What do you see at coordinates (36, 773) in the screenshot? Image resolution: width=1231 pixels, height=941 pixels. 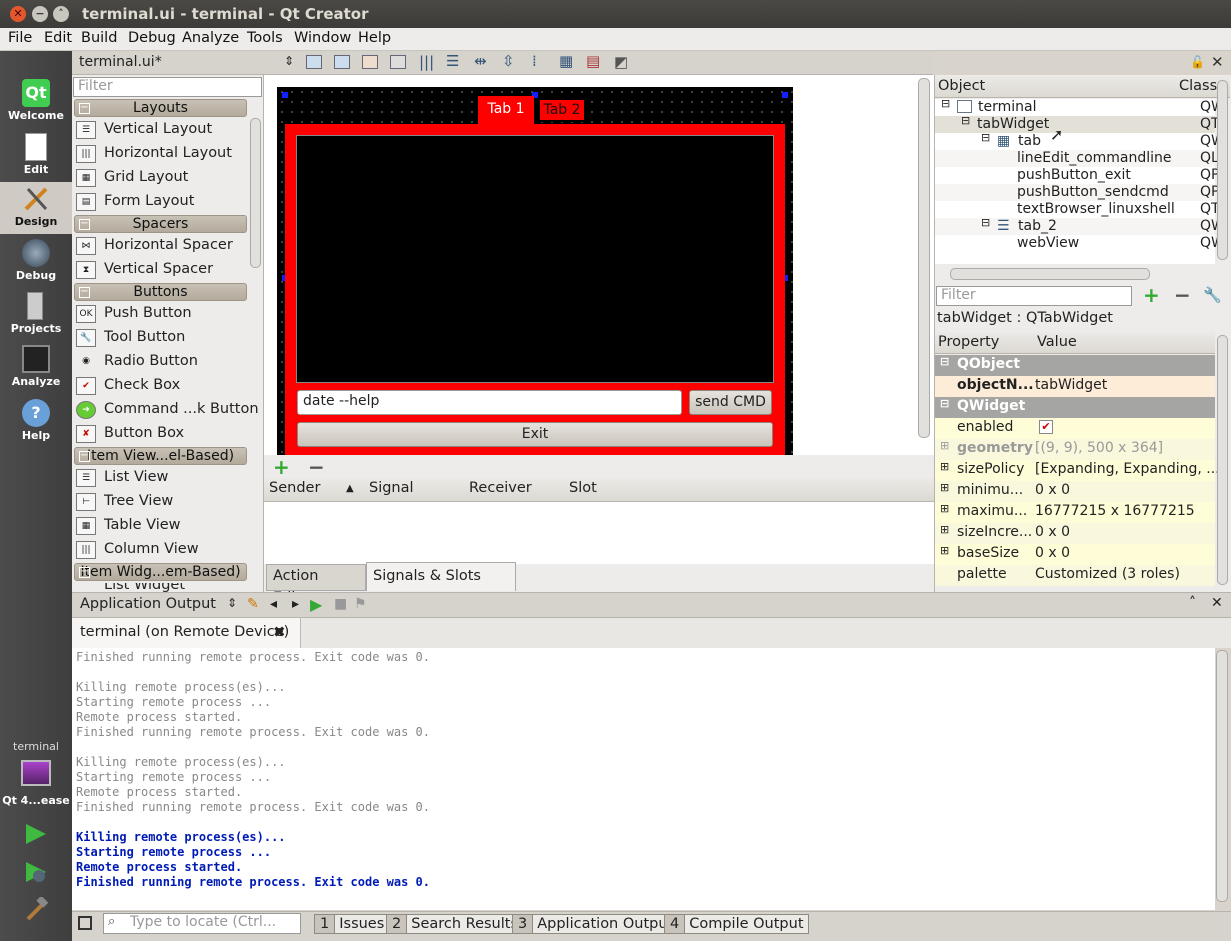 I see `monitor-icon` at bounding box center [36, 773].